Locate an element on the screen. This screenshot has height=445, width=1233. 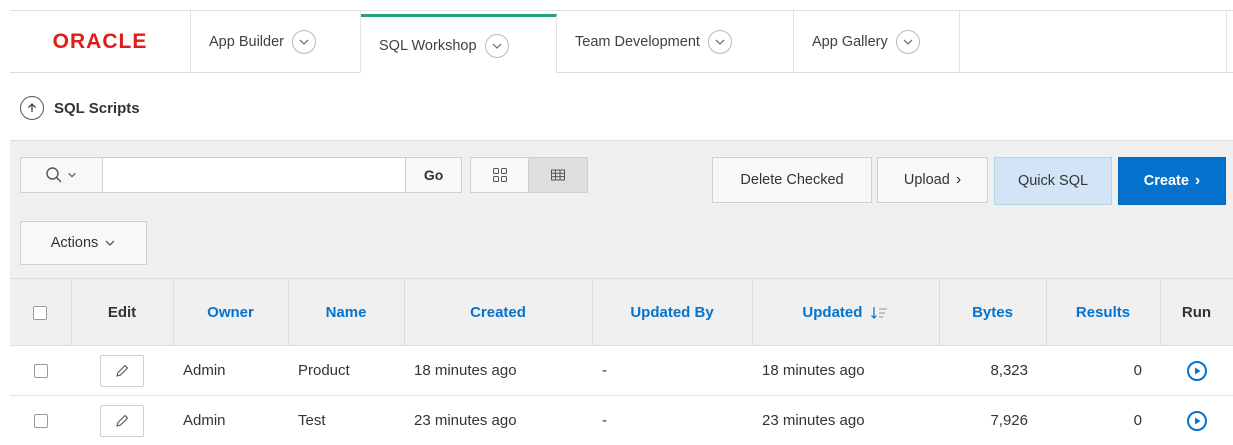
report-view-button is located at coordinates (558, 175).